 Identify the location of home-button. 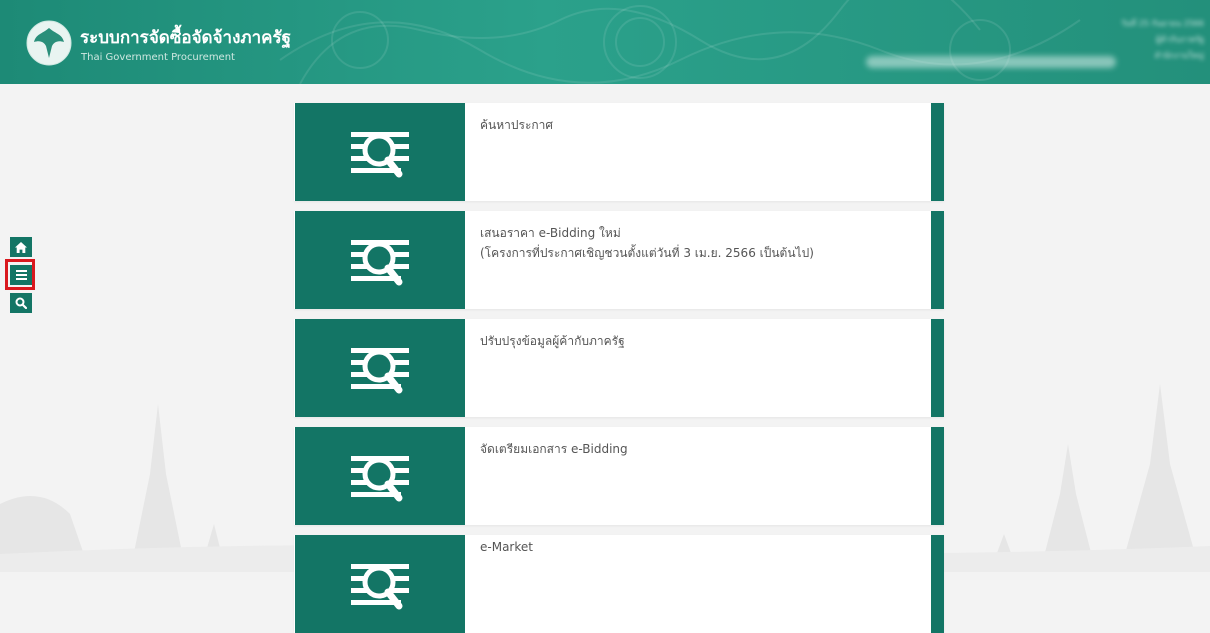
(21, 247).